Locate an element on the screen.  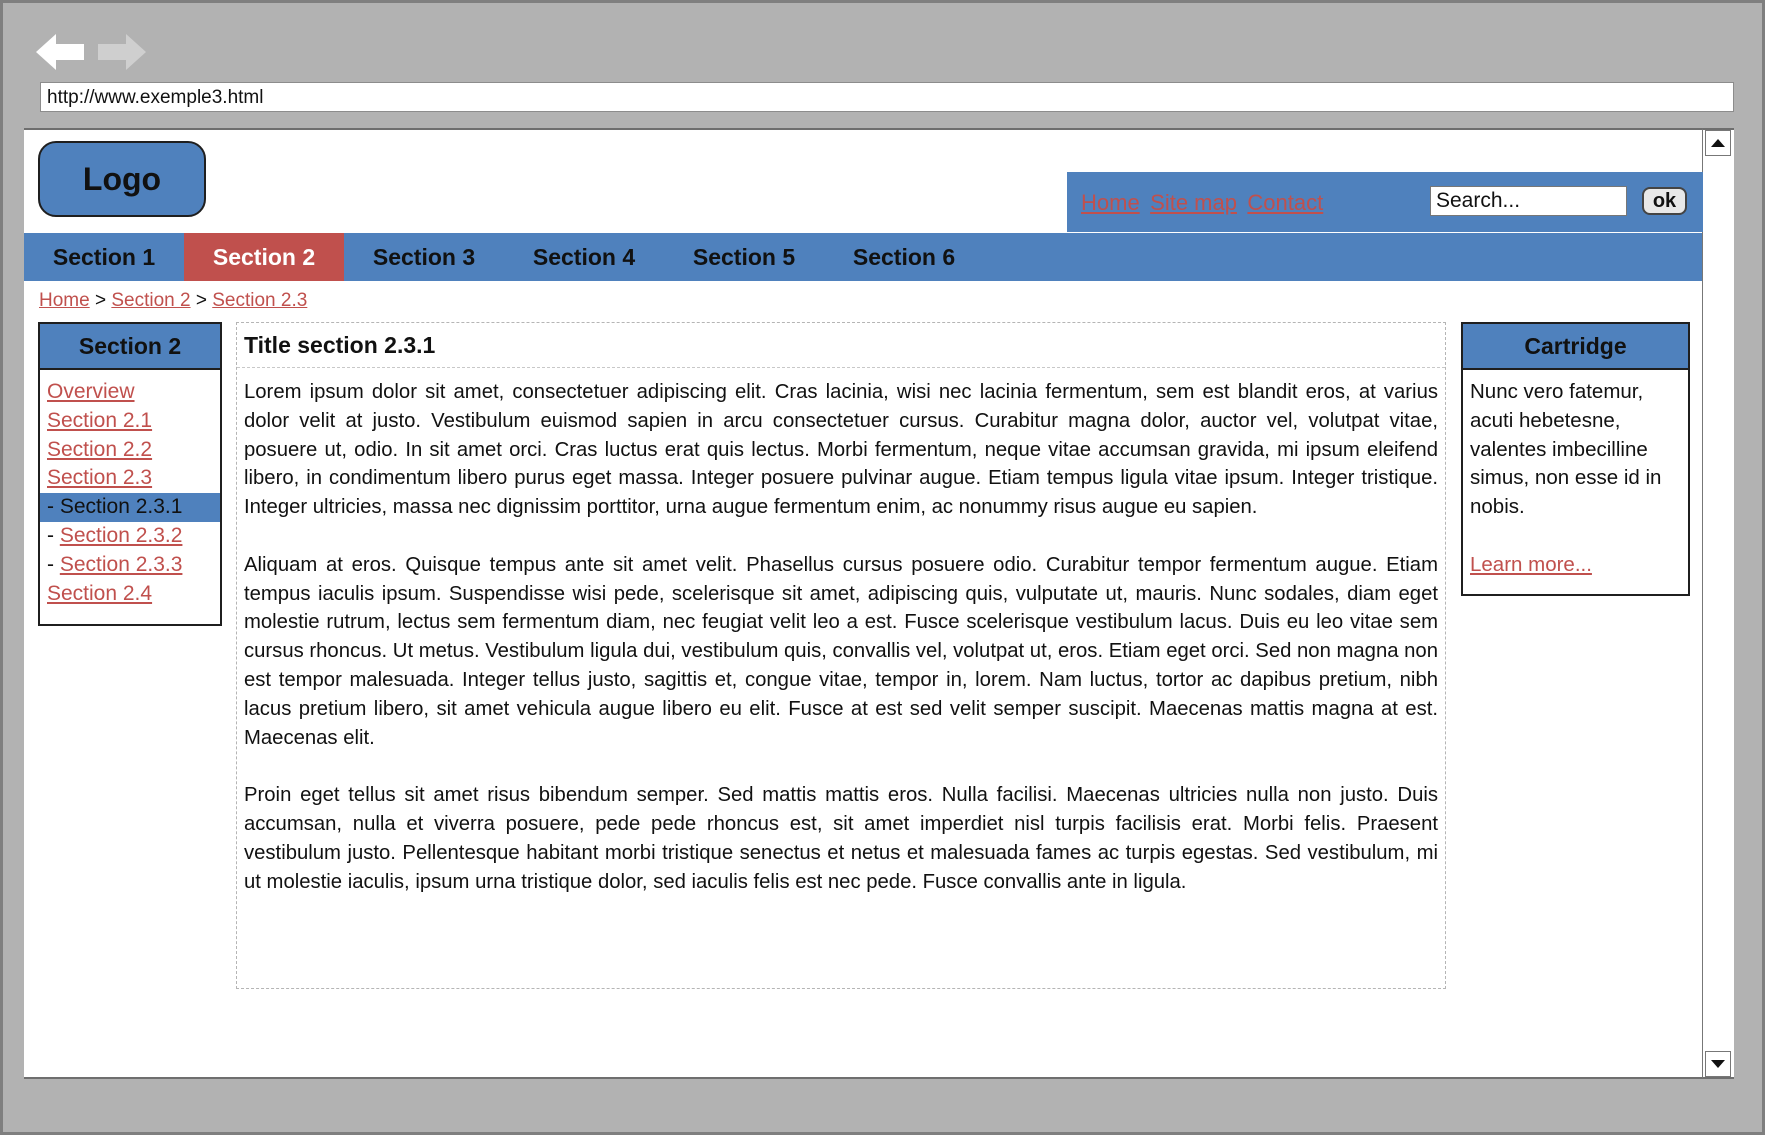
left-nav-link: Section 2.4 is located at coordinates (99, 593).